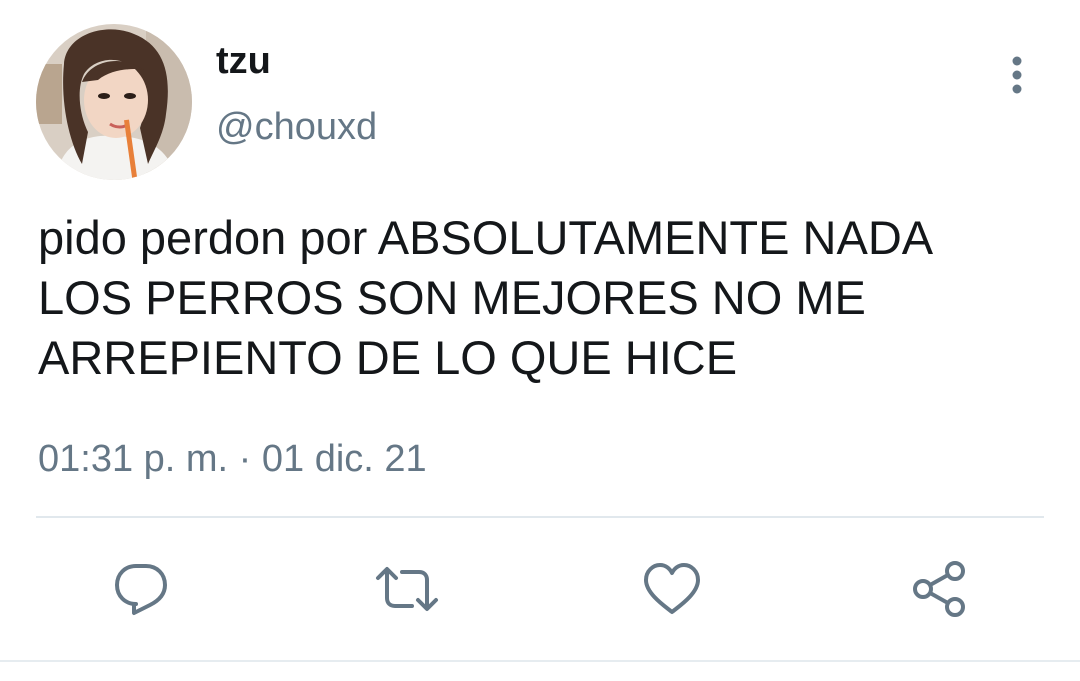 Image resolution: width=1080 pixels, height=681 pixels. I want to click on tweet-text-line: pido perdon por ABSOLUTAMENTE NADA, so click(486, 237).